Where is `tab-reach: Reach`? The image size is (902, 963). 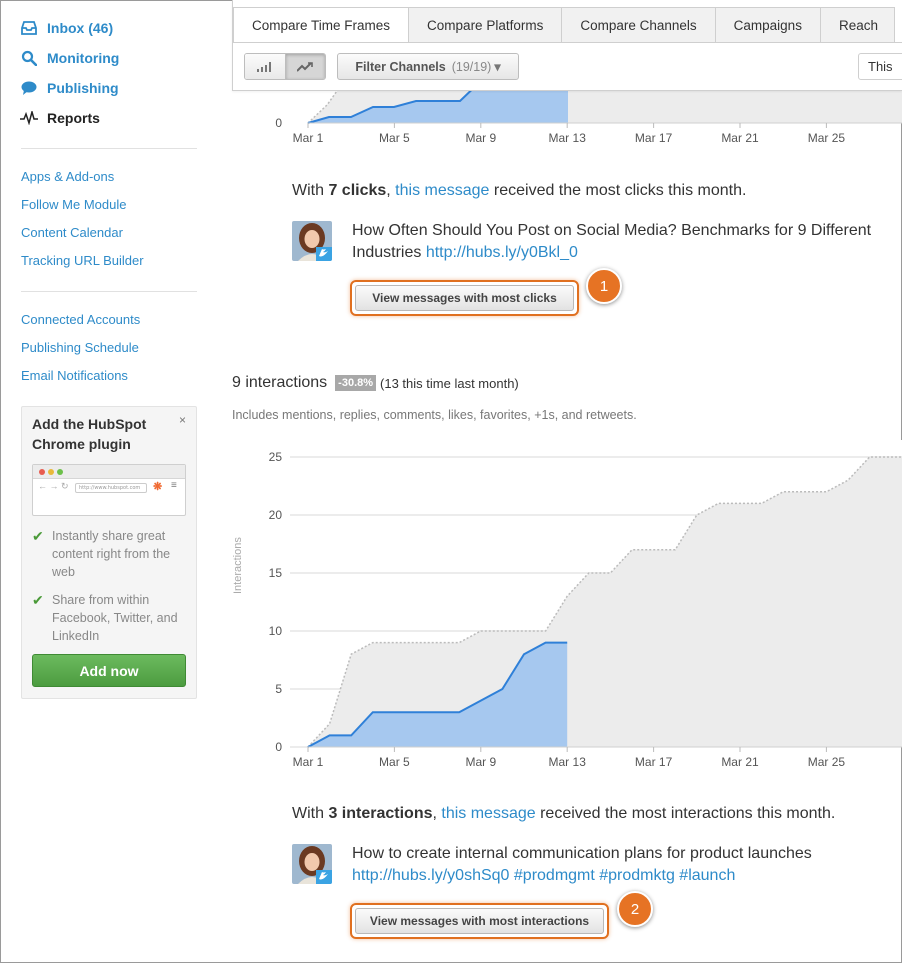 tab-reach: Reach is located at coordinates (857, 25).